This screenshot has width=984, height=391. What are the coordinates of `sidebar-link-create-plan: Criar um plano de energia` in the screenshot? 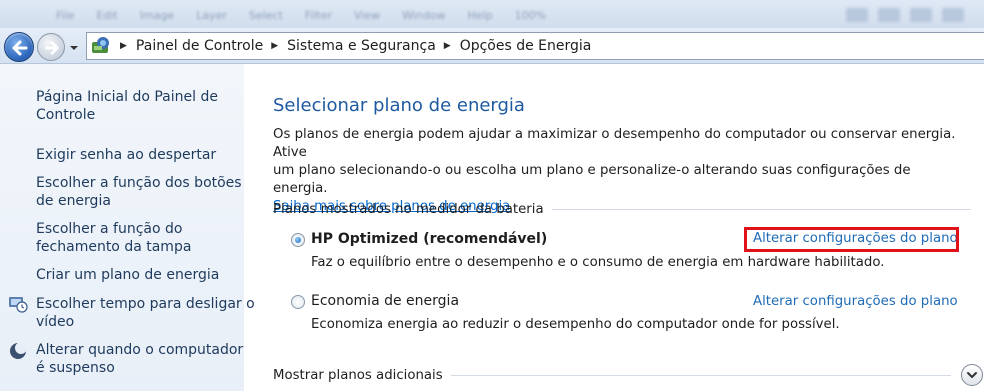 It's located at (127, 275).